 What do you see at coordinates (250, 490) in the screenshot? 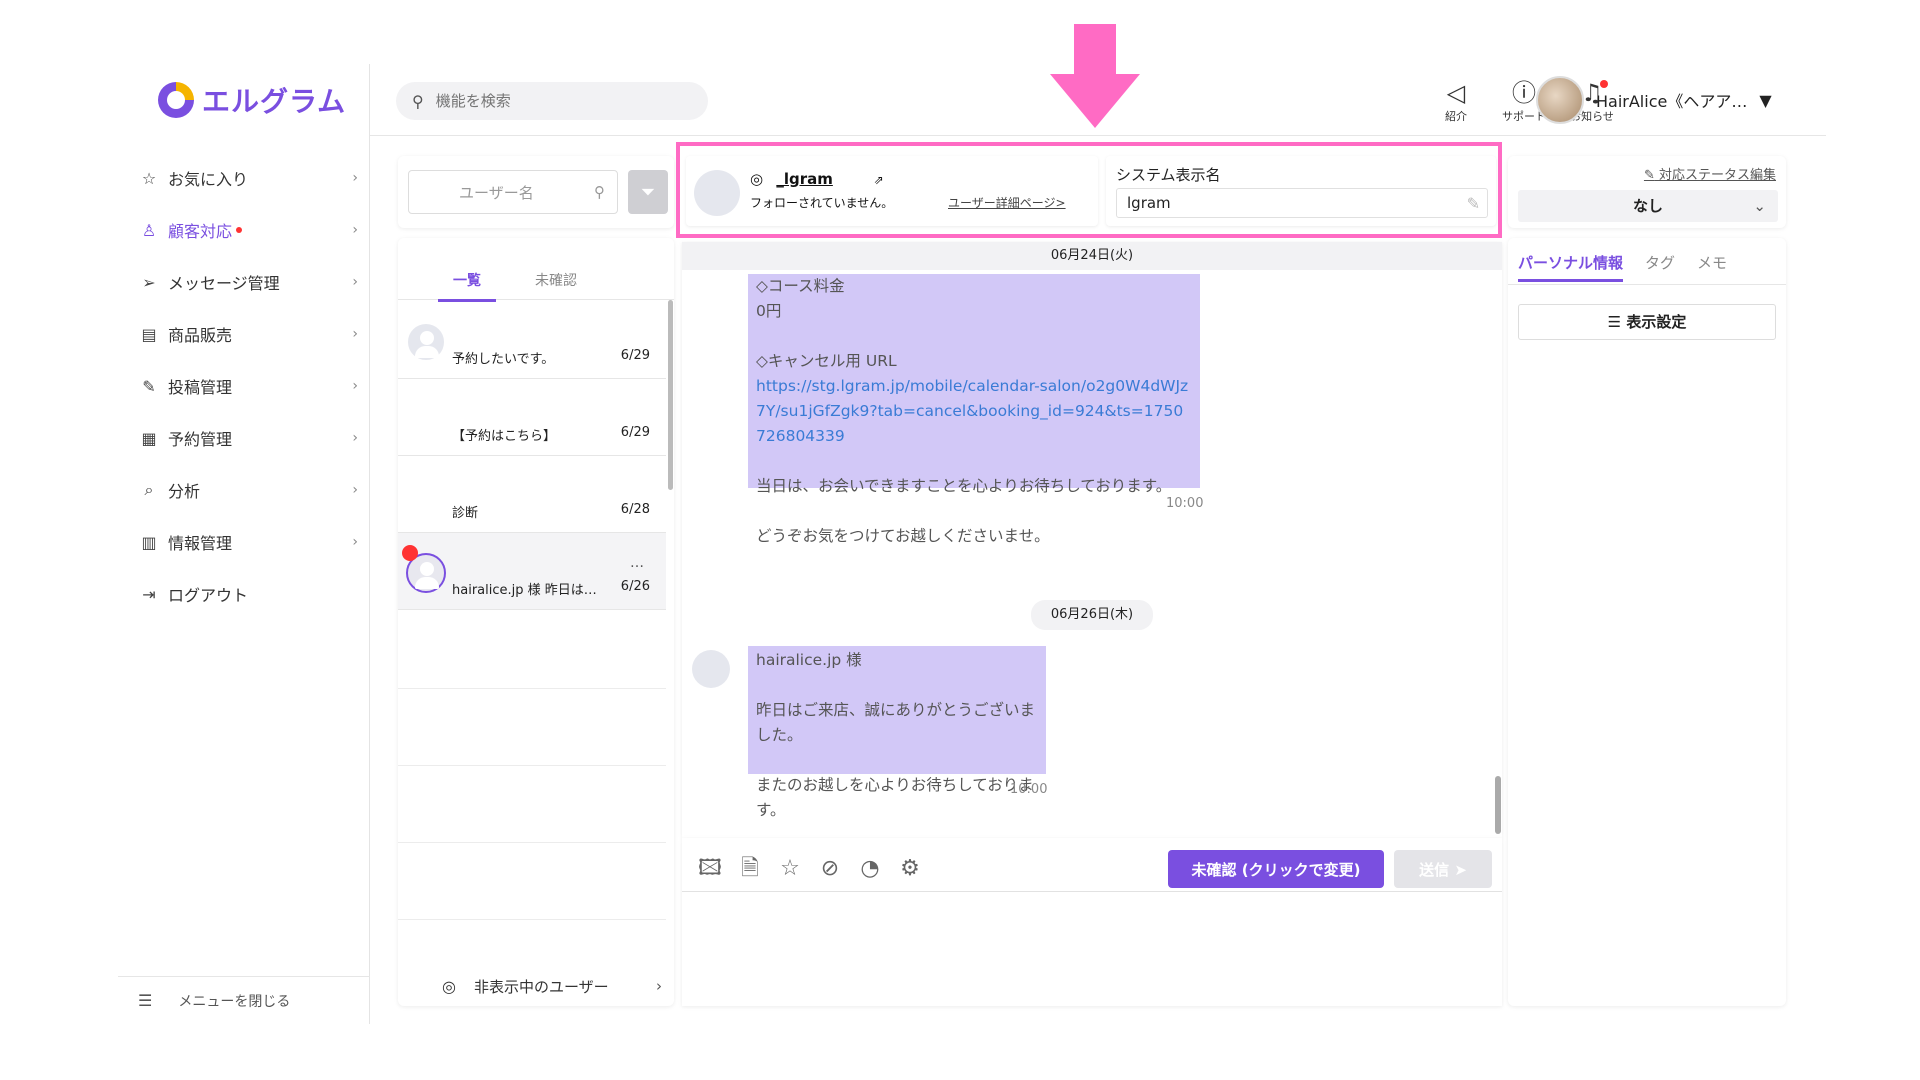
I see `sidebar-item-analysis: ⌕ 分析 ›` at bounding box center [250, 490].